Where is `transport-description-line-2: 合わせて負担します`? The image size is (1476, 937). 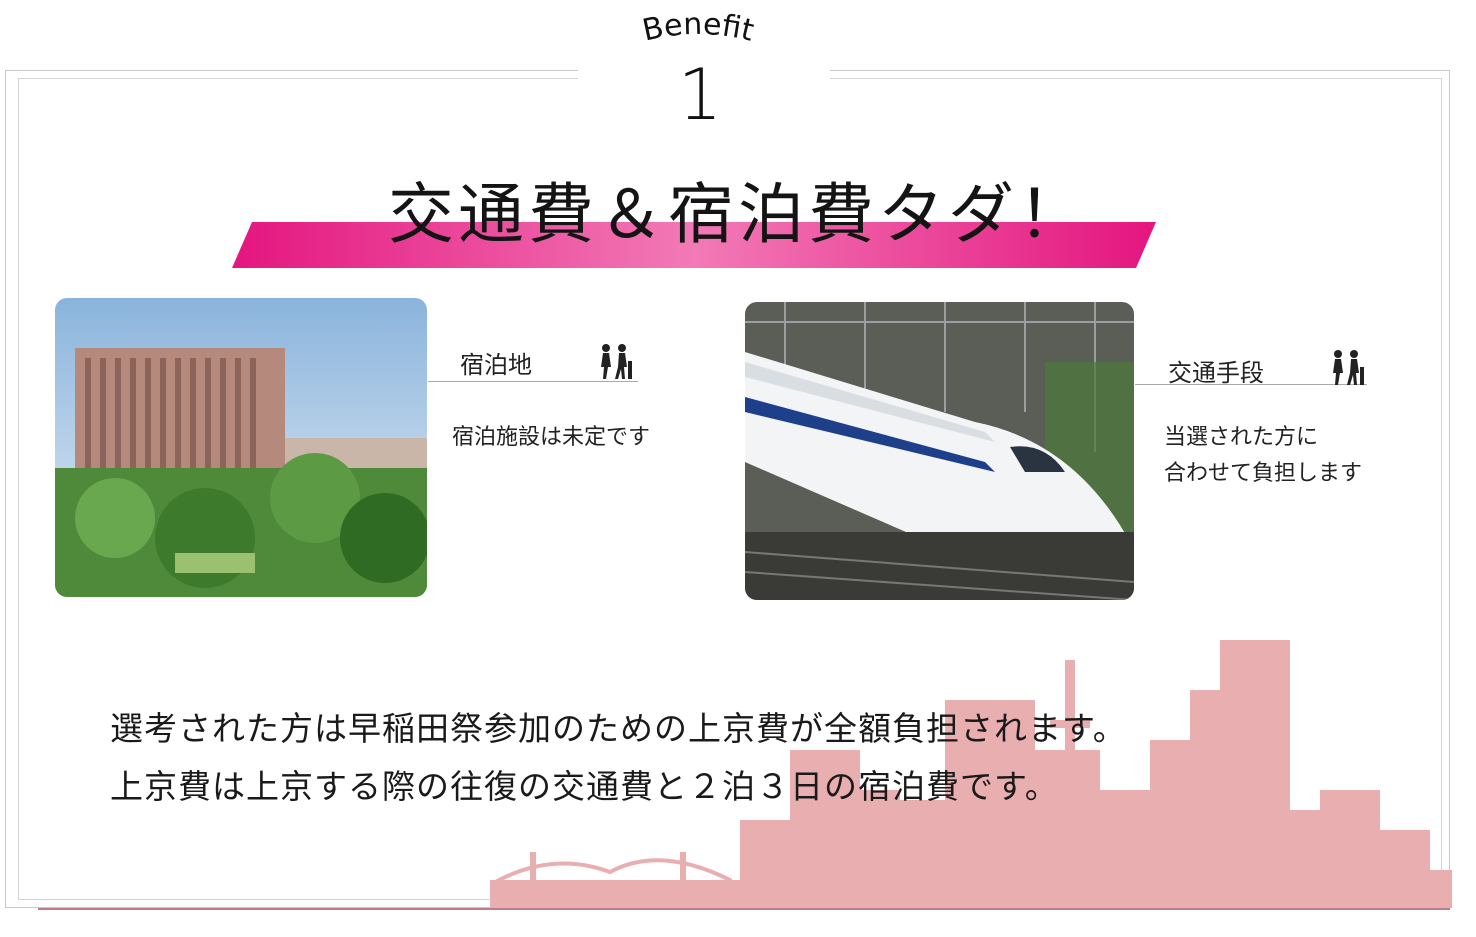 transport-description-line-2: 合わせて負担します is located at coordinates (1263, 473).